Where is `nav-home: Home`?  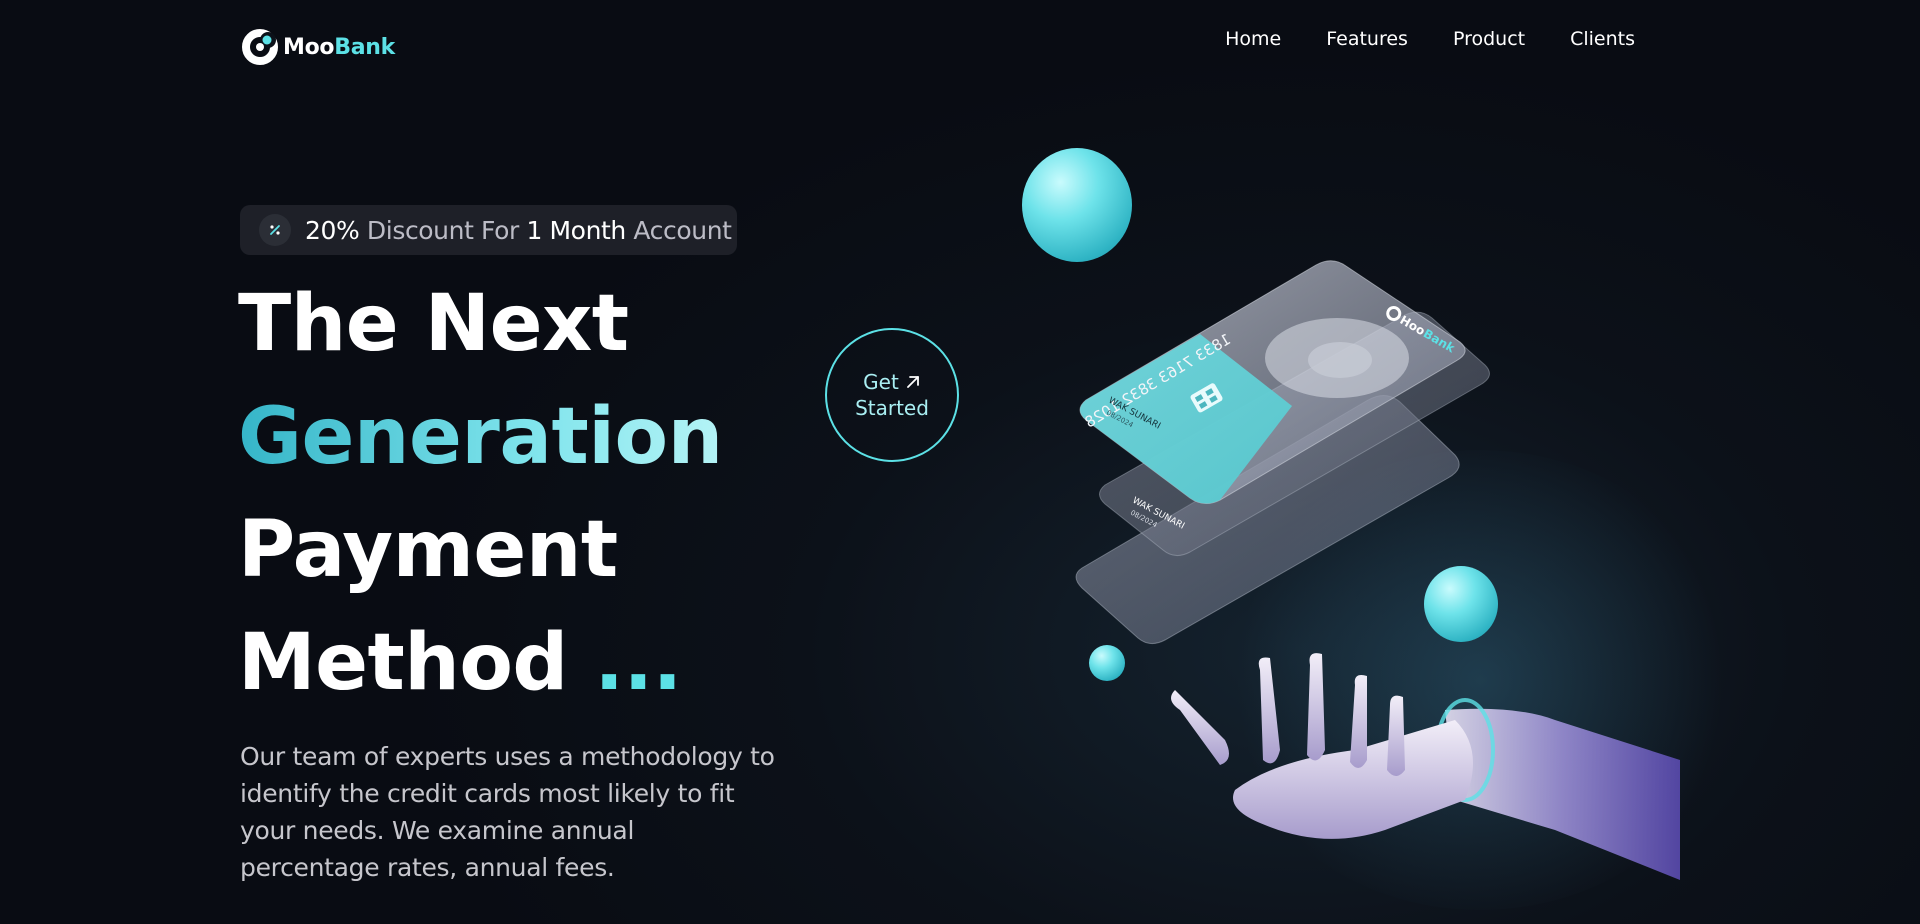 nav-home: Home is located at coordinates (1253, 39).